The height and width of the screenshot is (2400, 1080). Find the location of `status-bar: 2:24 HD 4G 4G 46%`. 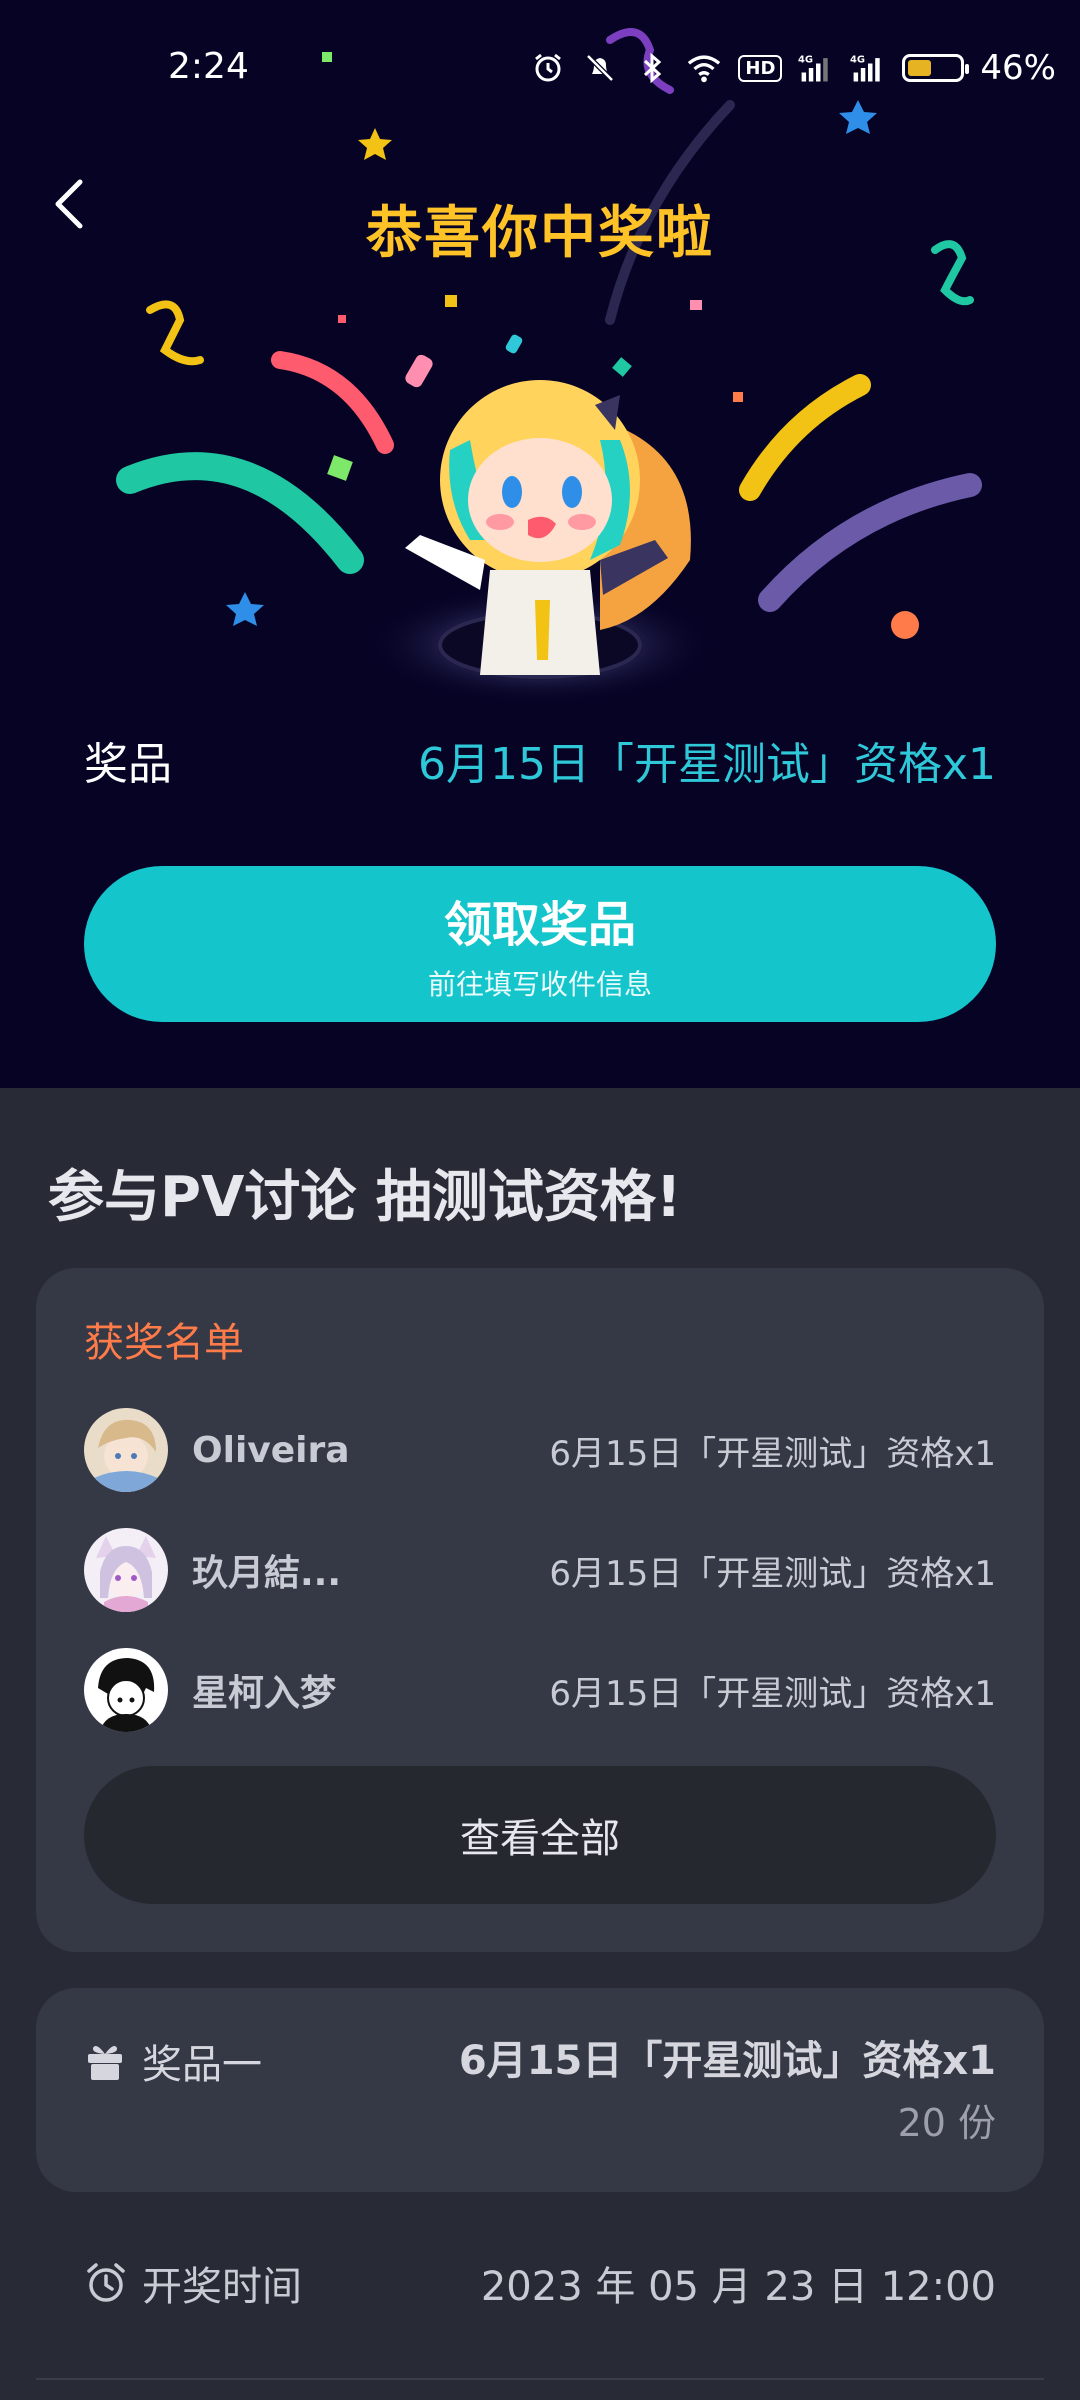

status-bar: 2:24 HD 4G 4G 46% is located at coordinates (540, 70).